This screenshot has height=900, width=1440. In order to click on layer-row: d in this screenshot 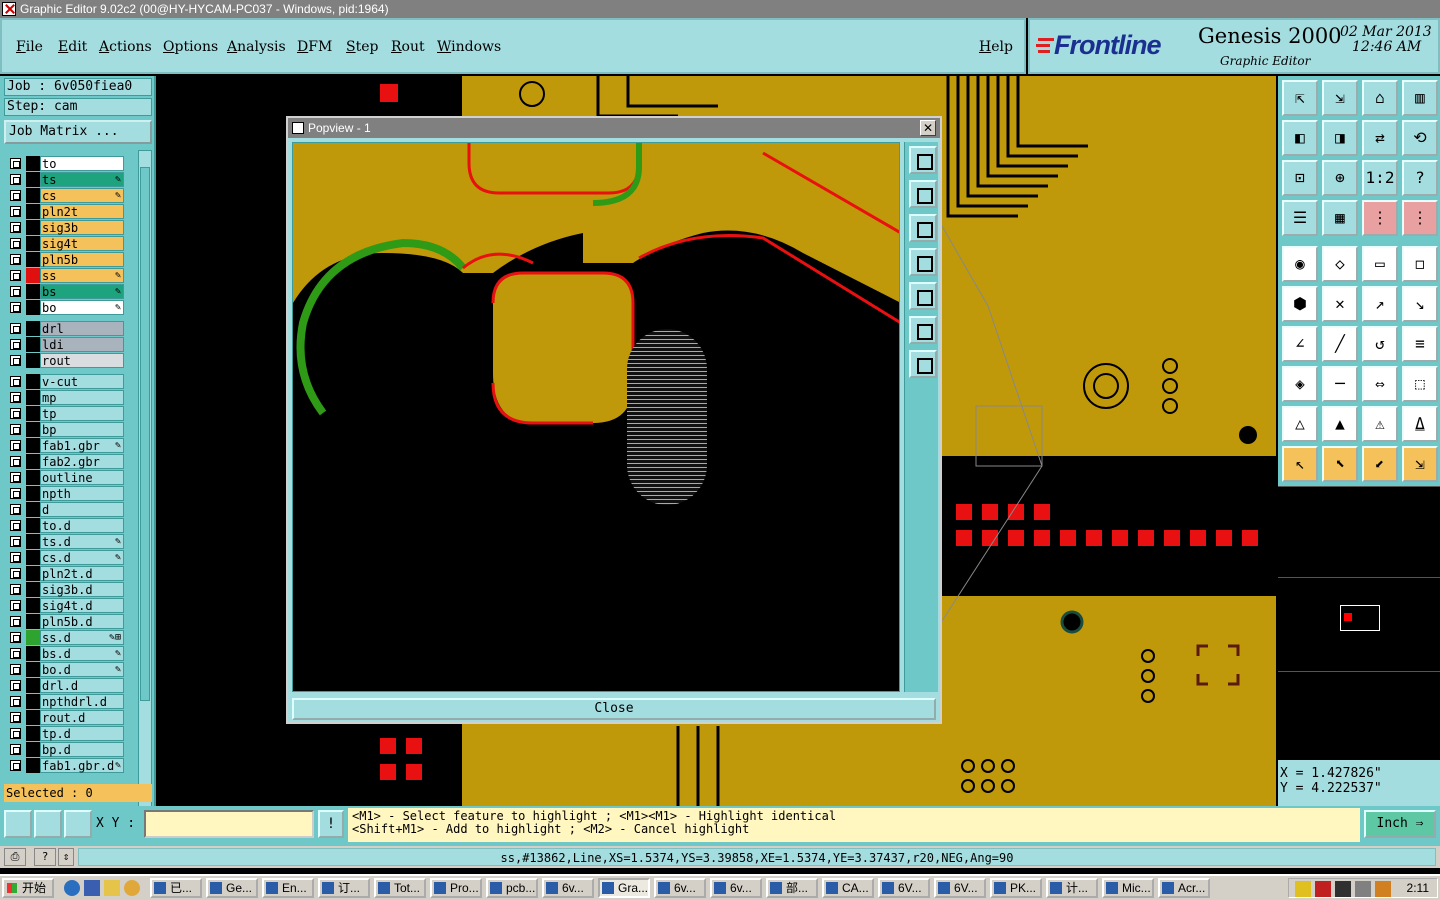, I will do `click(65, 509)`.